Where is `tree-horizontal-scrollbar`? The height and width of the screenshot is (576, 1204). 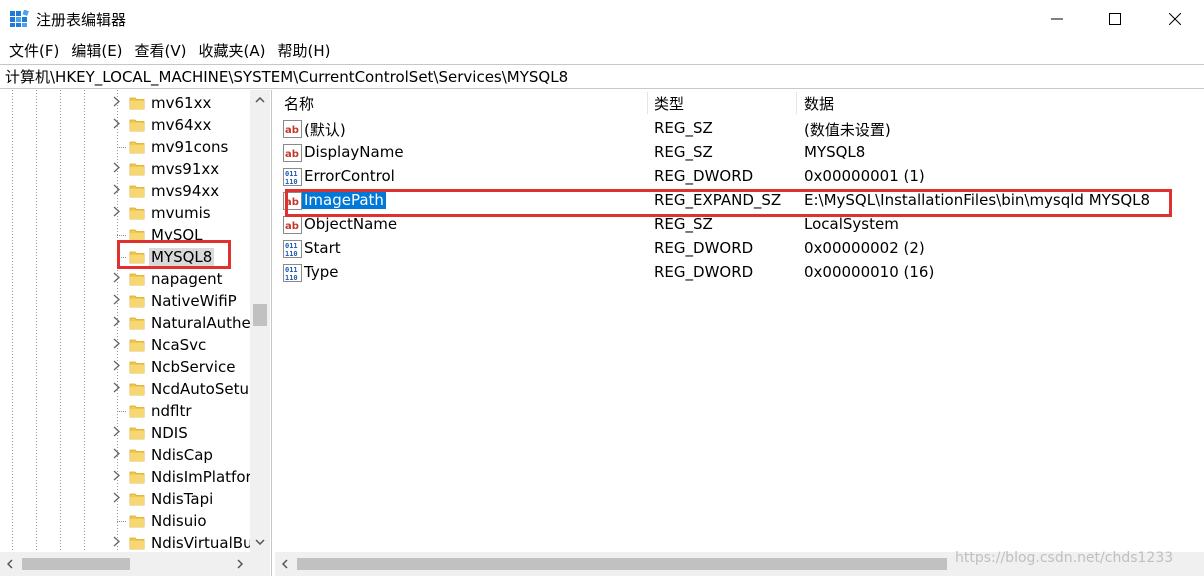 tree-horizontal-scrollbar is located at coordinates (125, 564).